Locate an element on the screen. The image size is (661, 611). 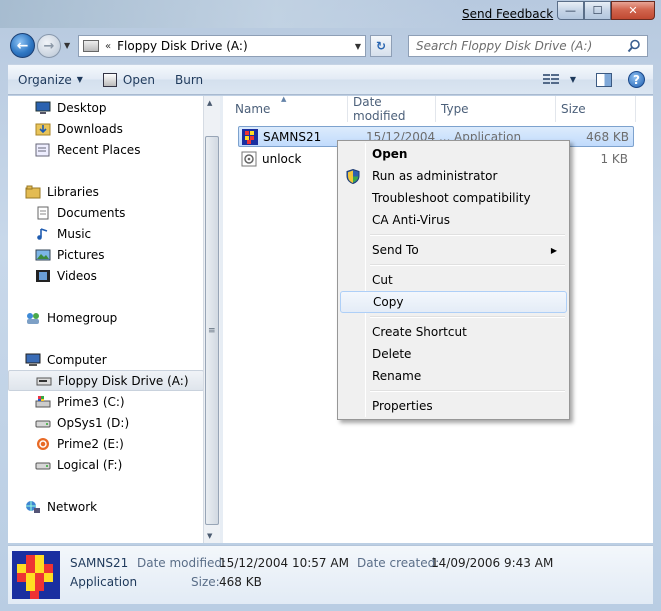
network-icon is located at coordinates (33, 506).